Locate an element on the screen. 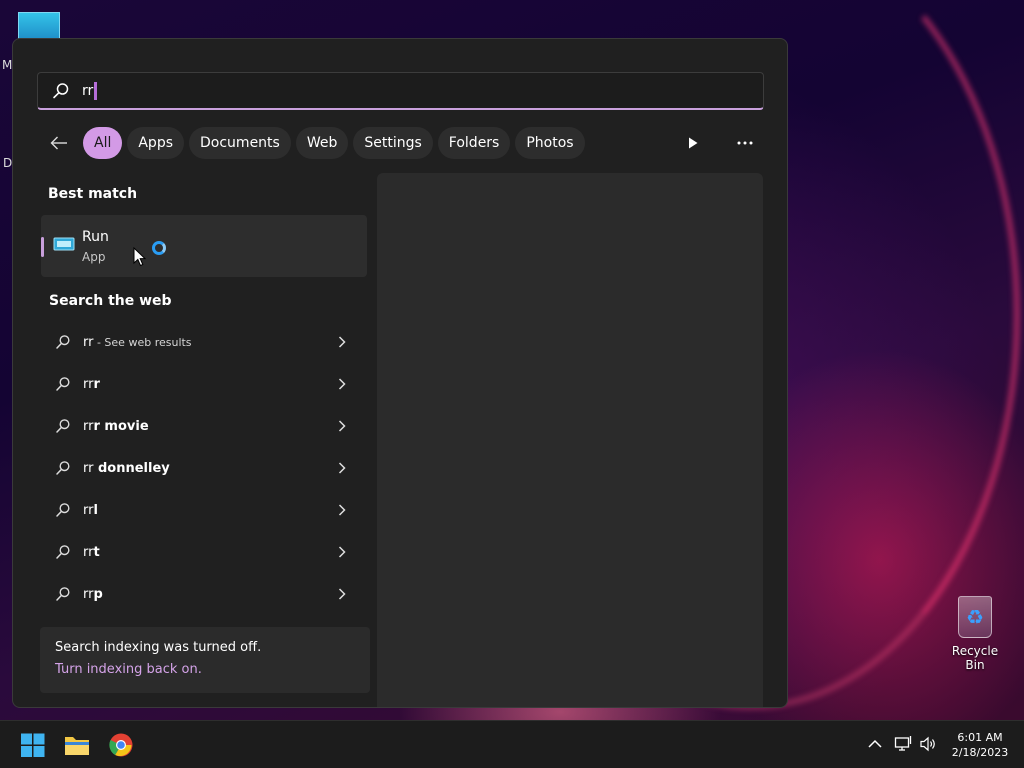 The image size is (1024, 768). filter-web: Web is located at coordinates (322, 143).